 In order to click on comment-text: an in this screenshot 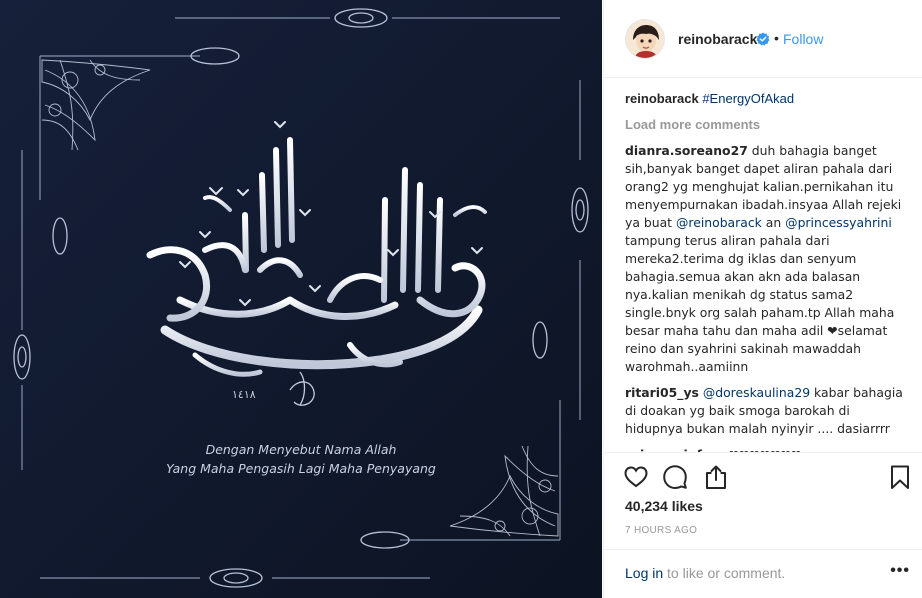, I will do `click(773, 222)`.